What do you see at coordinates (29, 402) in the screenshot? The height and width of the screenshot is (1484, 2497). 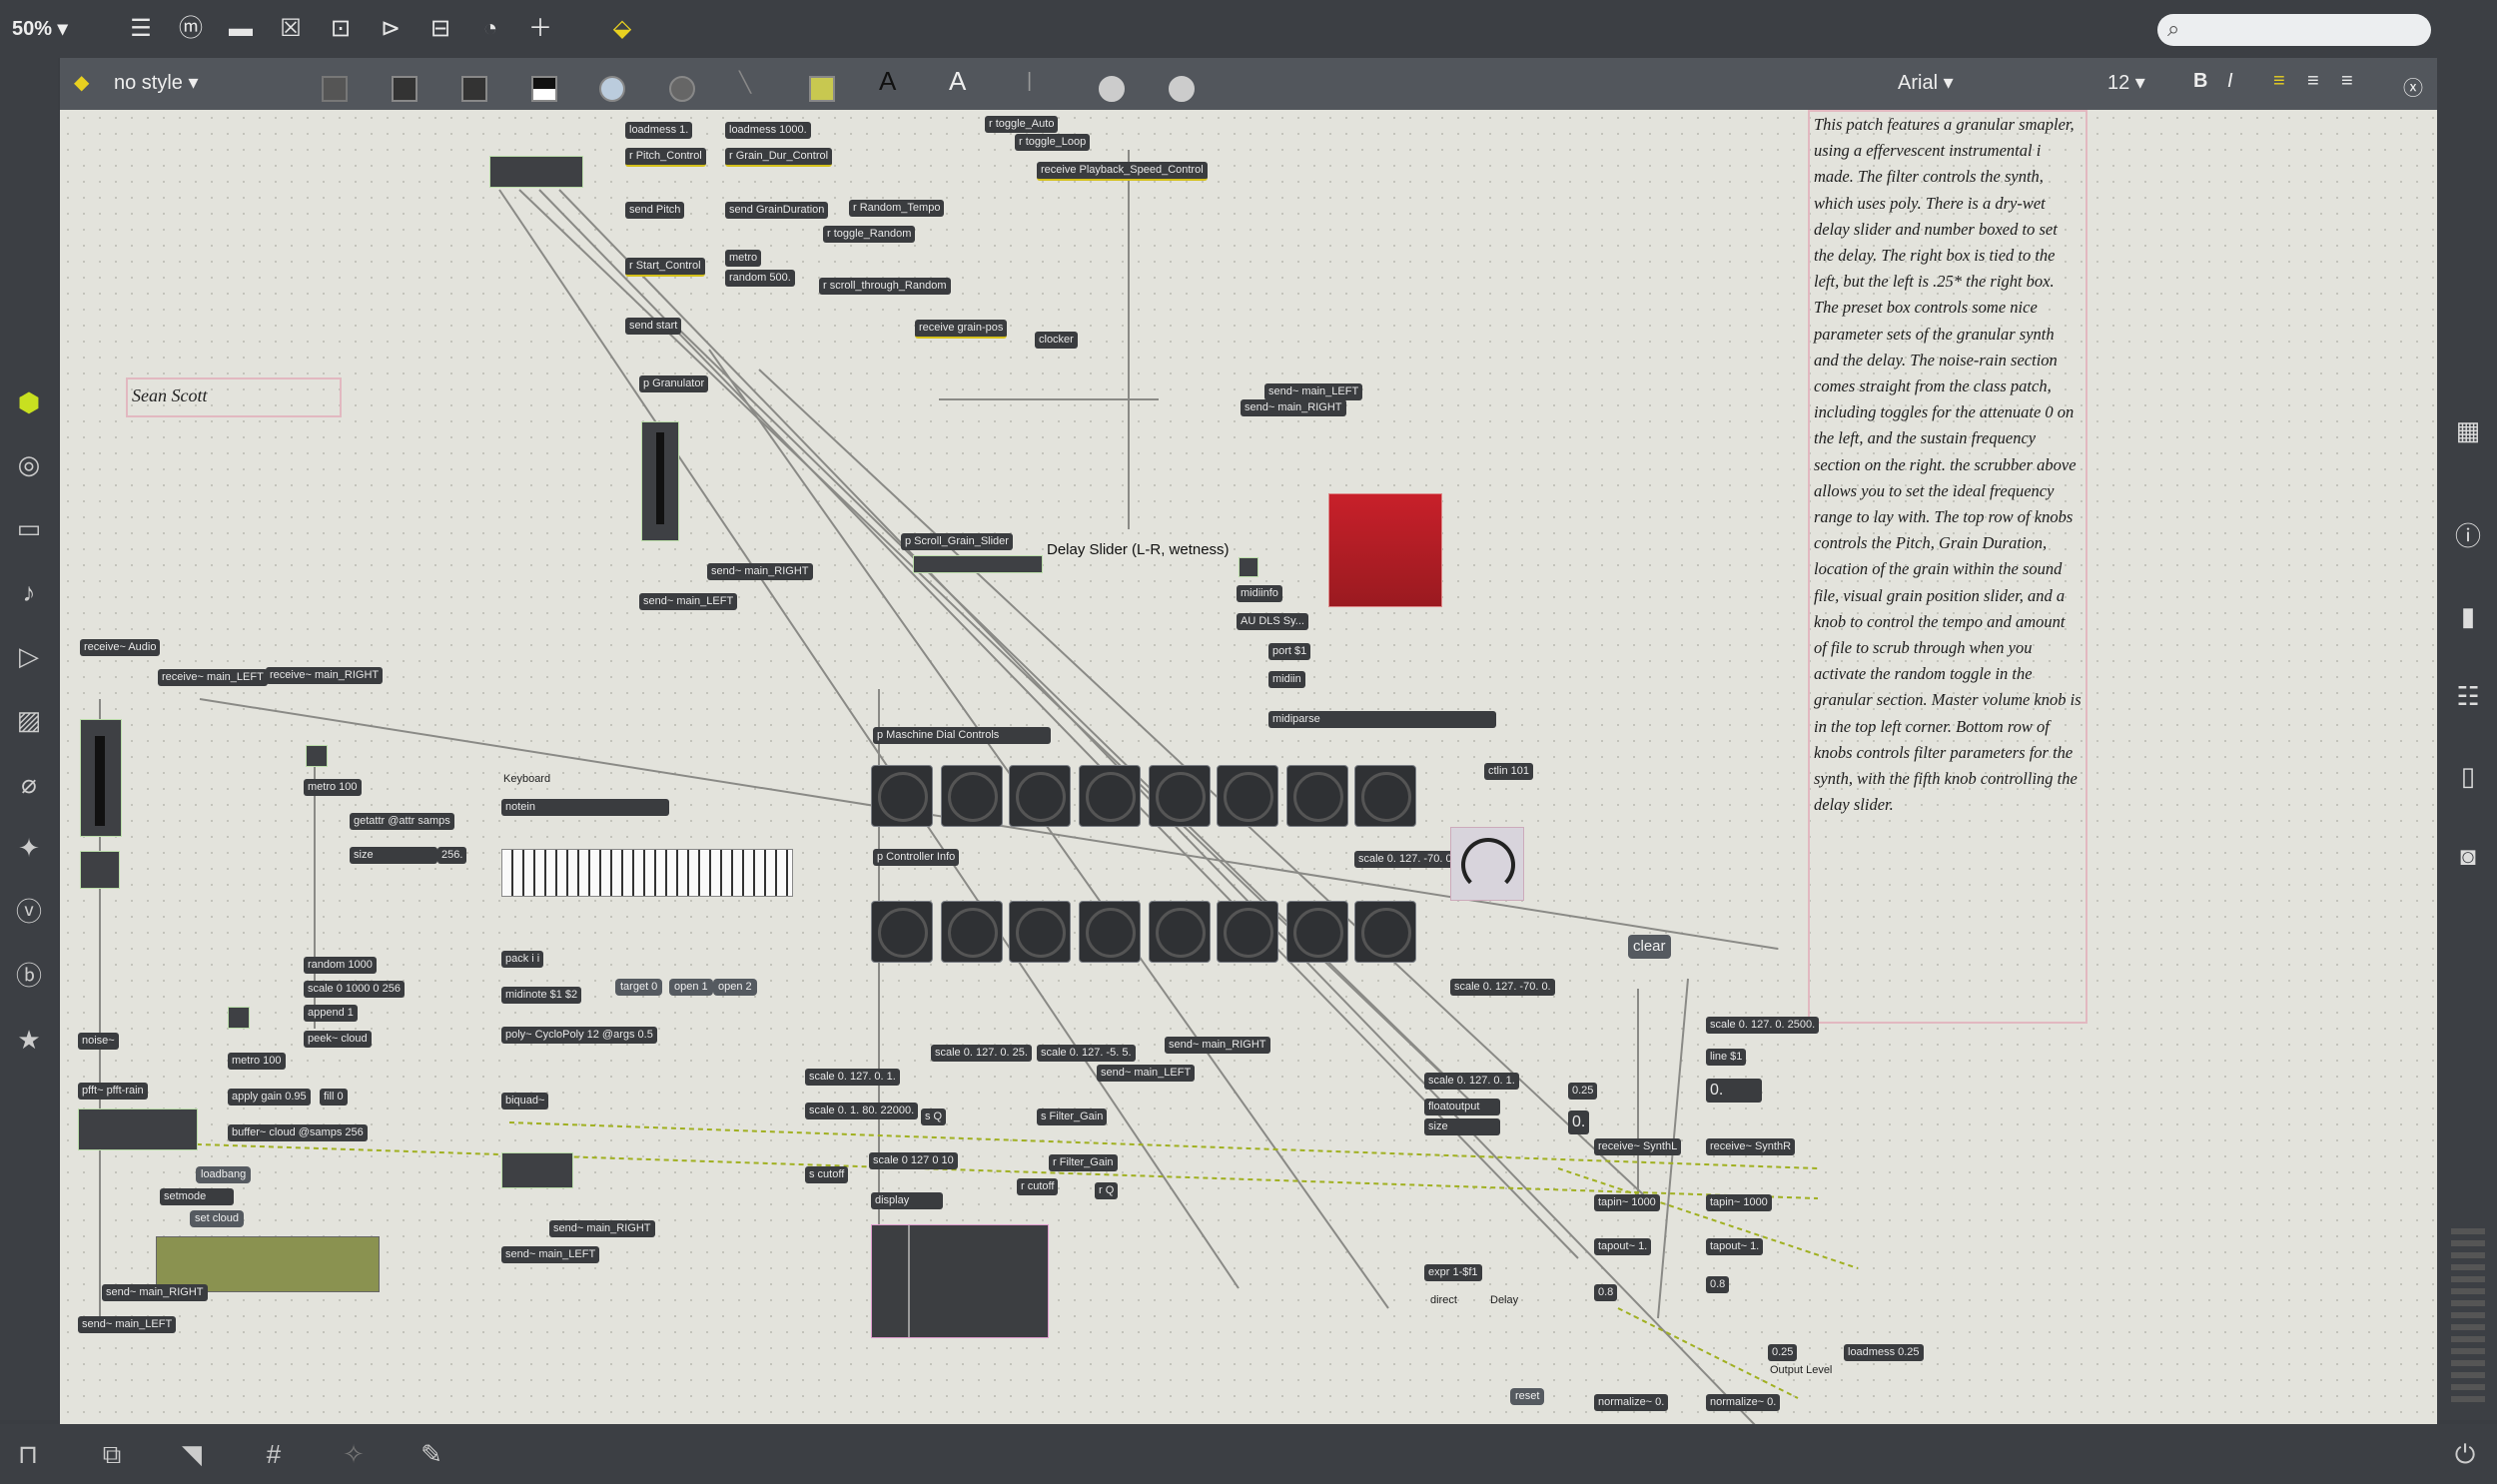 I see `package-icon: ⬢` at bounding box center [29, 402].